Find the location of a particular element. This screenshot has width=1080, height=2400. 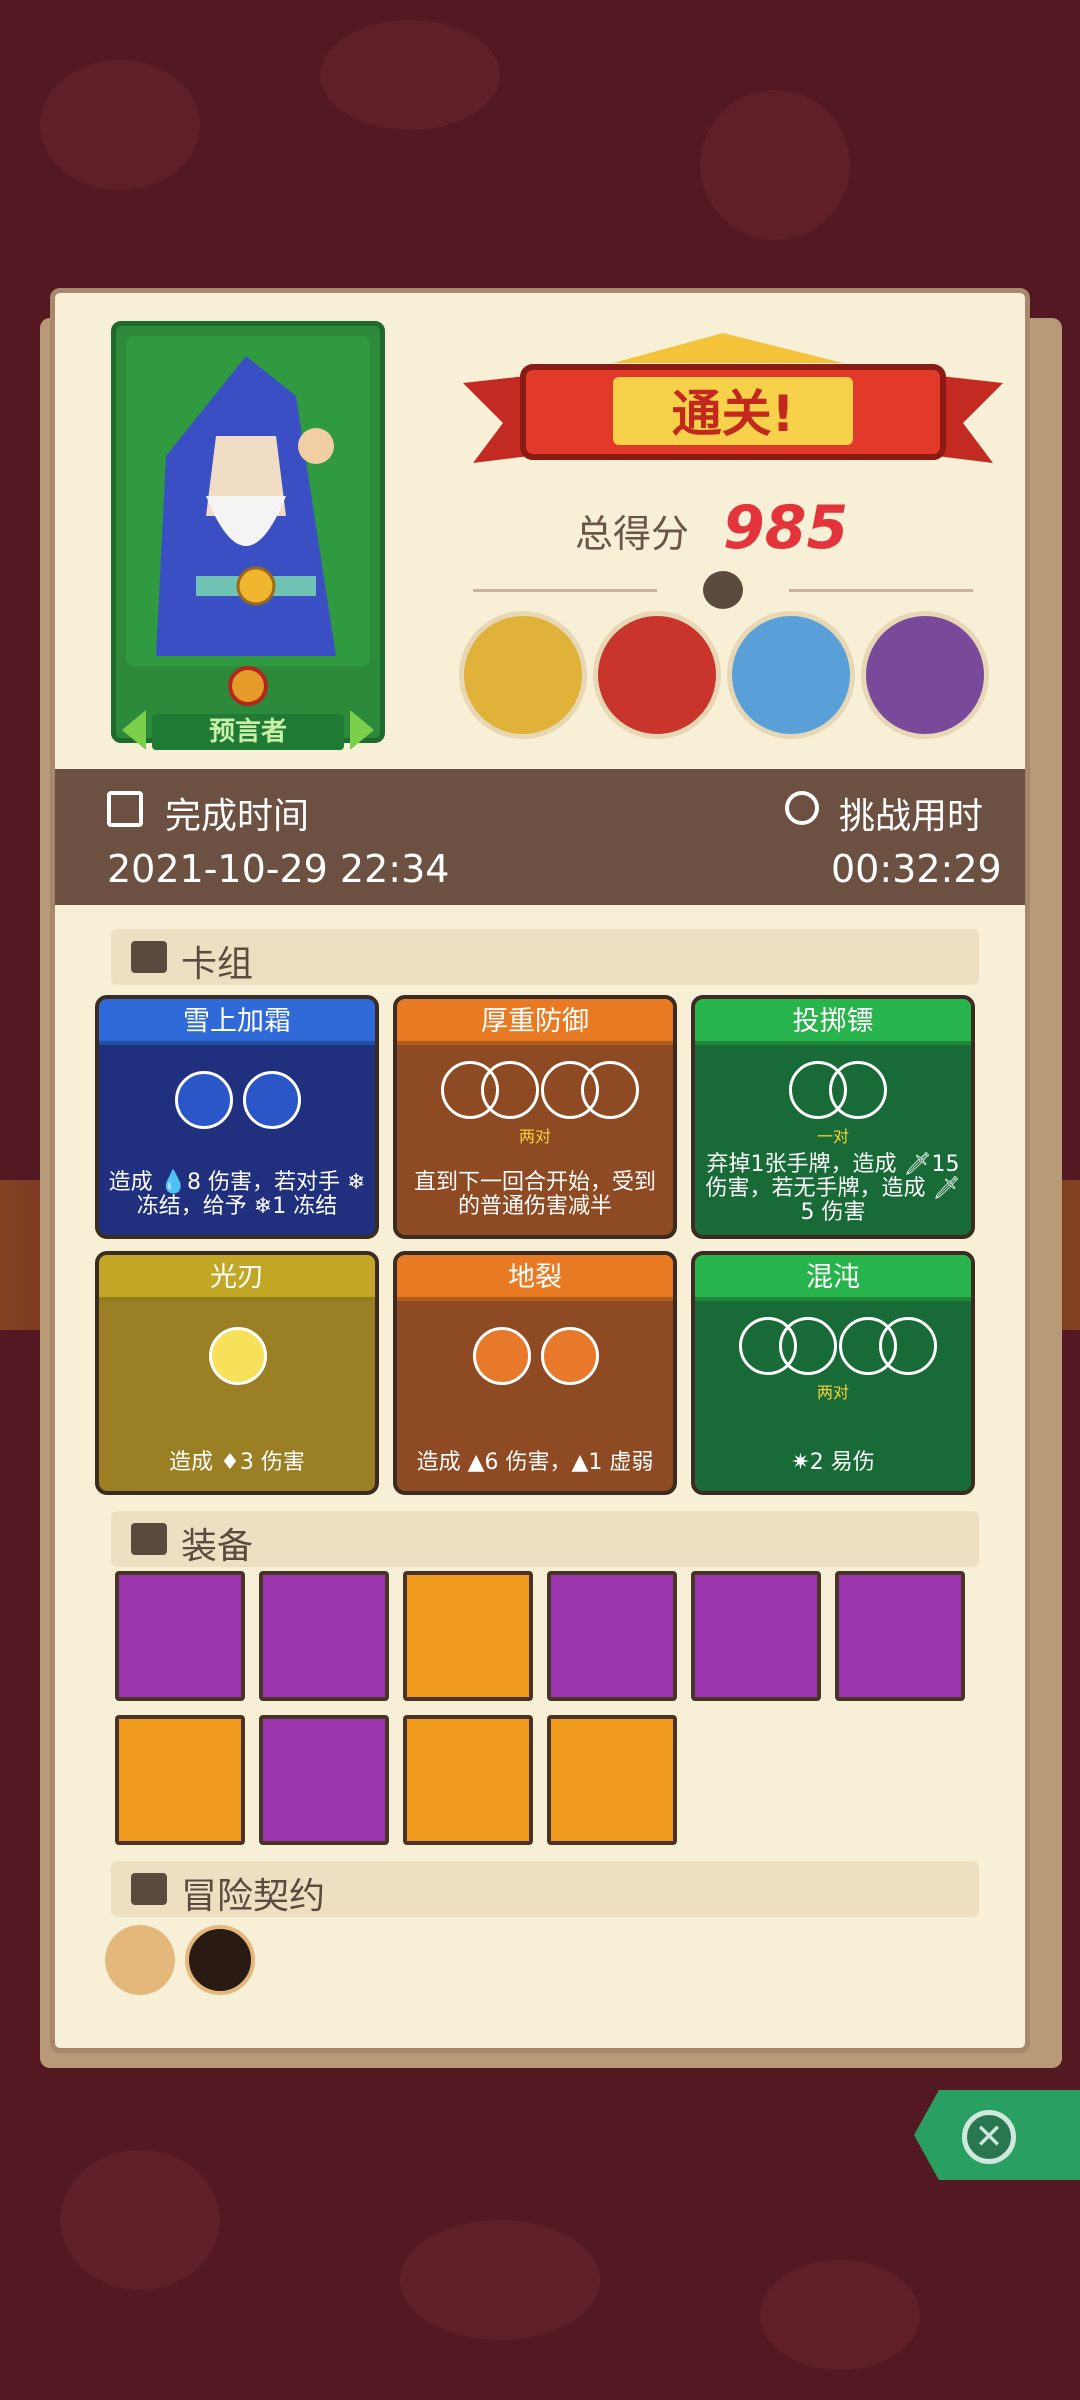

card-light-blade: 光刃 造成 ♦3 伤害 is located at coordinates (237, 1373).